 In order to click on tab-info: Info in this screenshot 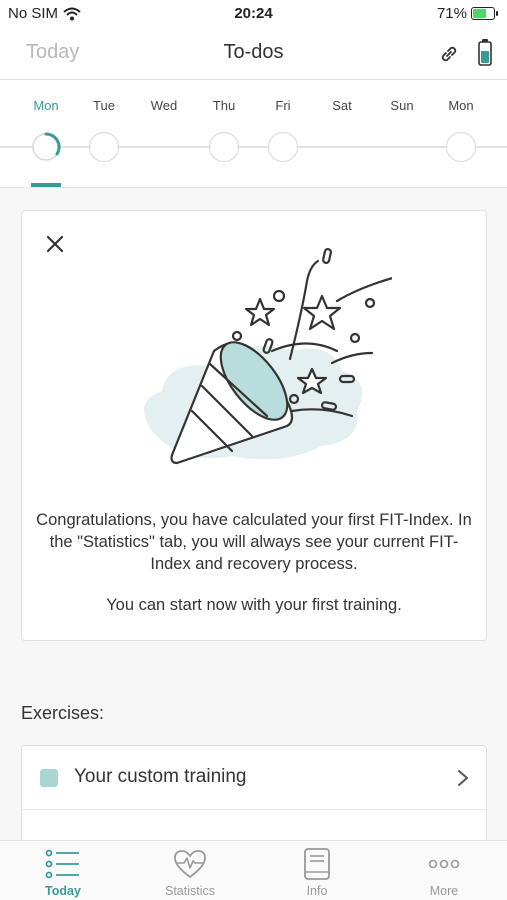, I will do `click(317, 870)`.